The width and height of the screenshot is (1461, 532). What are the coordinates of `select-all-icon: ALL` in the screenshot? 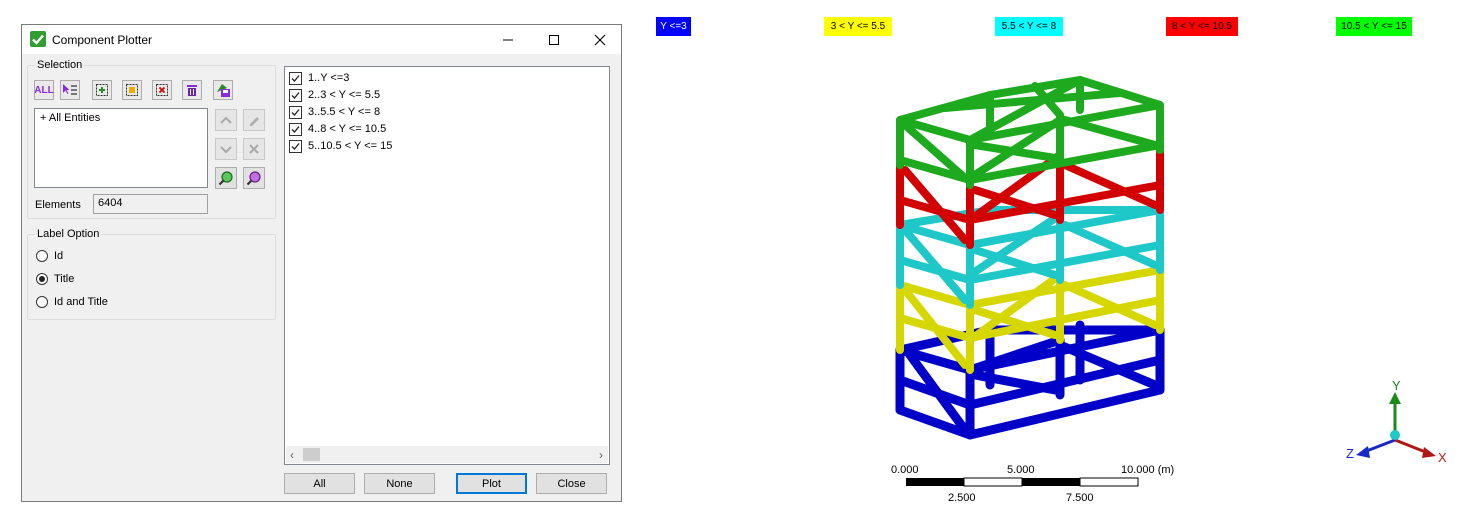 It's located at (44, 90).